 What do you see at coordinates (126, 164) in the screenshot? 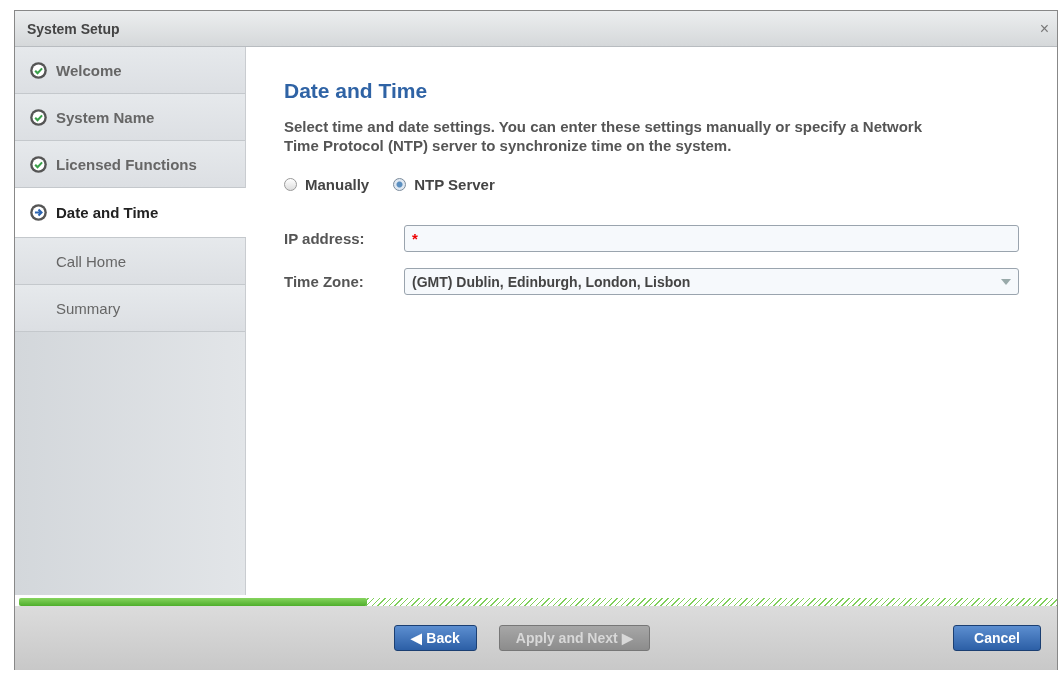
I see `step-label: Licensed Functions` at bounding box center [126, 164].